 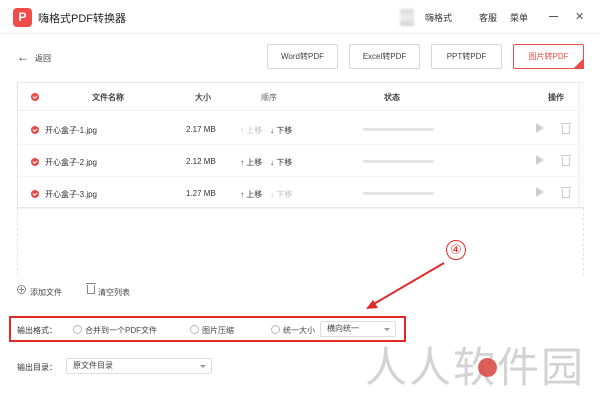 What do you see at coordinates (108, 97) in the screenshot?
I see `header-name: 文件名称` at bounding box center [108, 97].